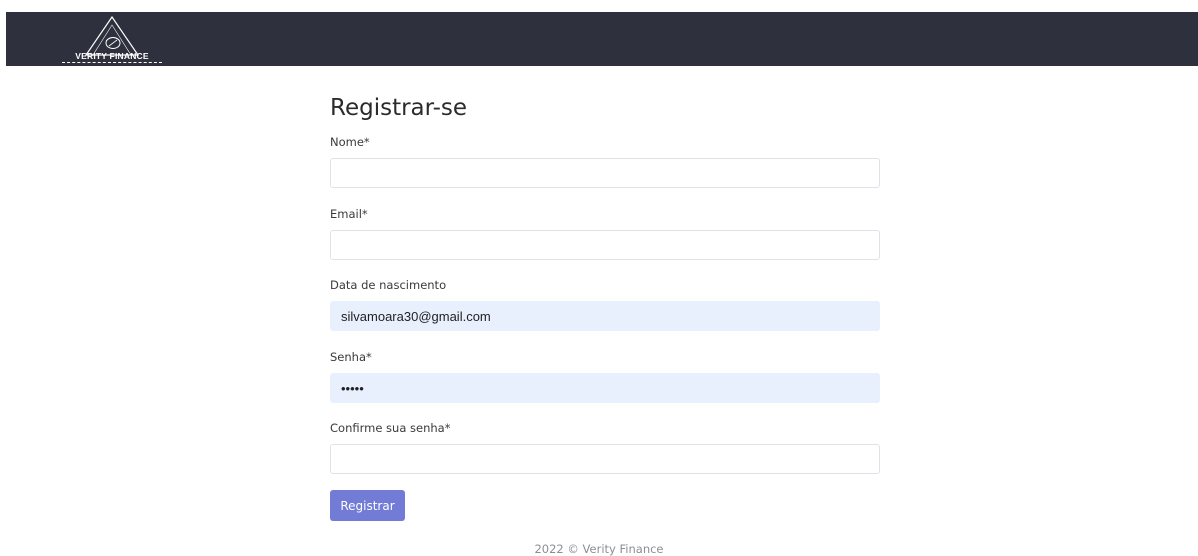 The image size is (1198, 556). Describe the element at coordinates (605, 316) in the screenshot. I see `birthdate-input` at that location.